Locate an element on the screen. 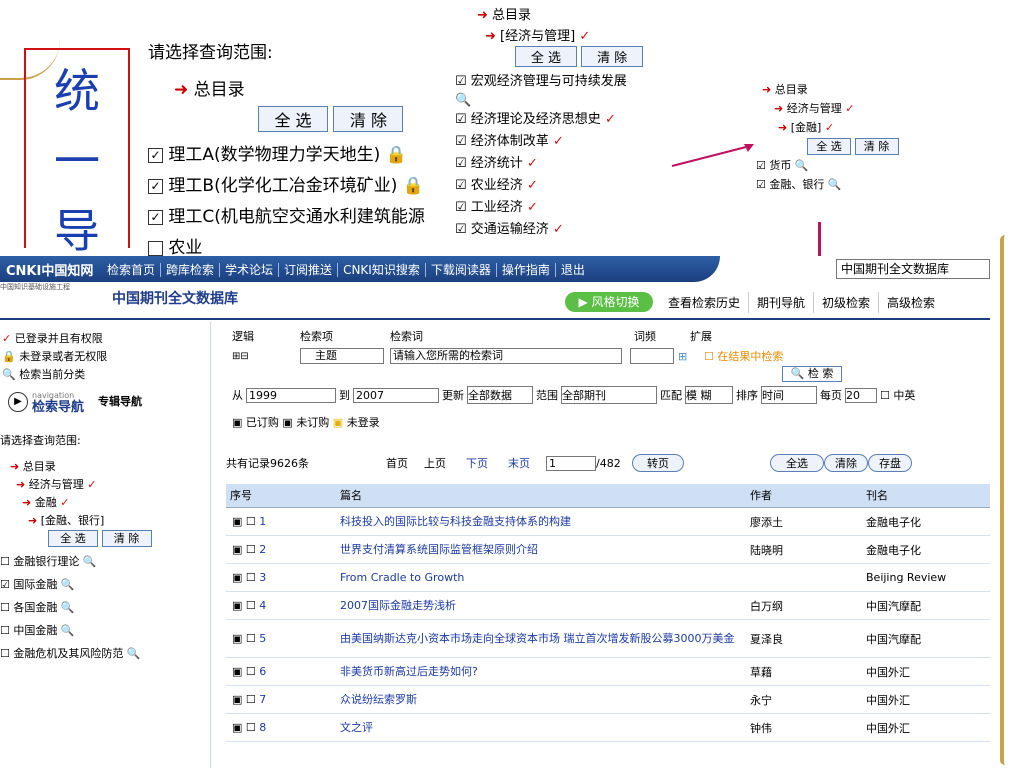  page-input: 1 is located at coordinates (571, 463).